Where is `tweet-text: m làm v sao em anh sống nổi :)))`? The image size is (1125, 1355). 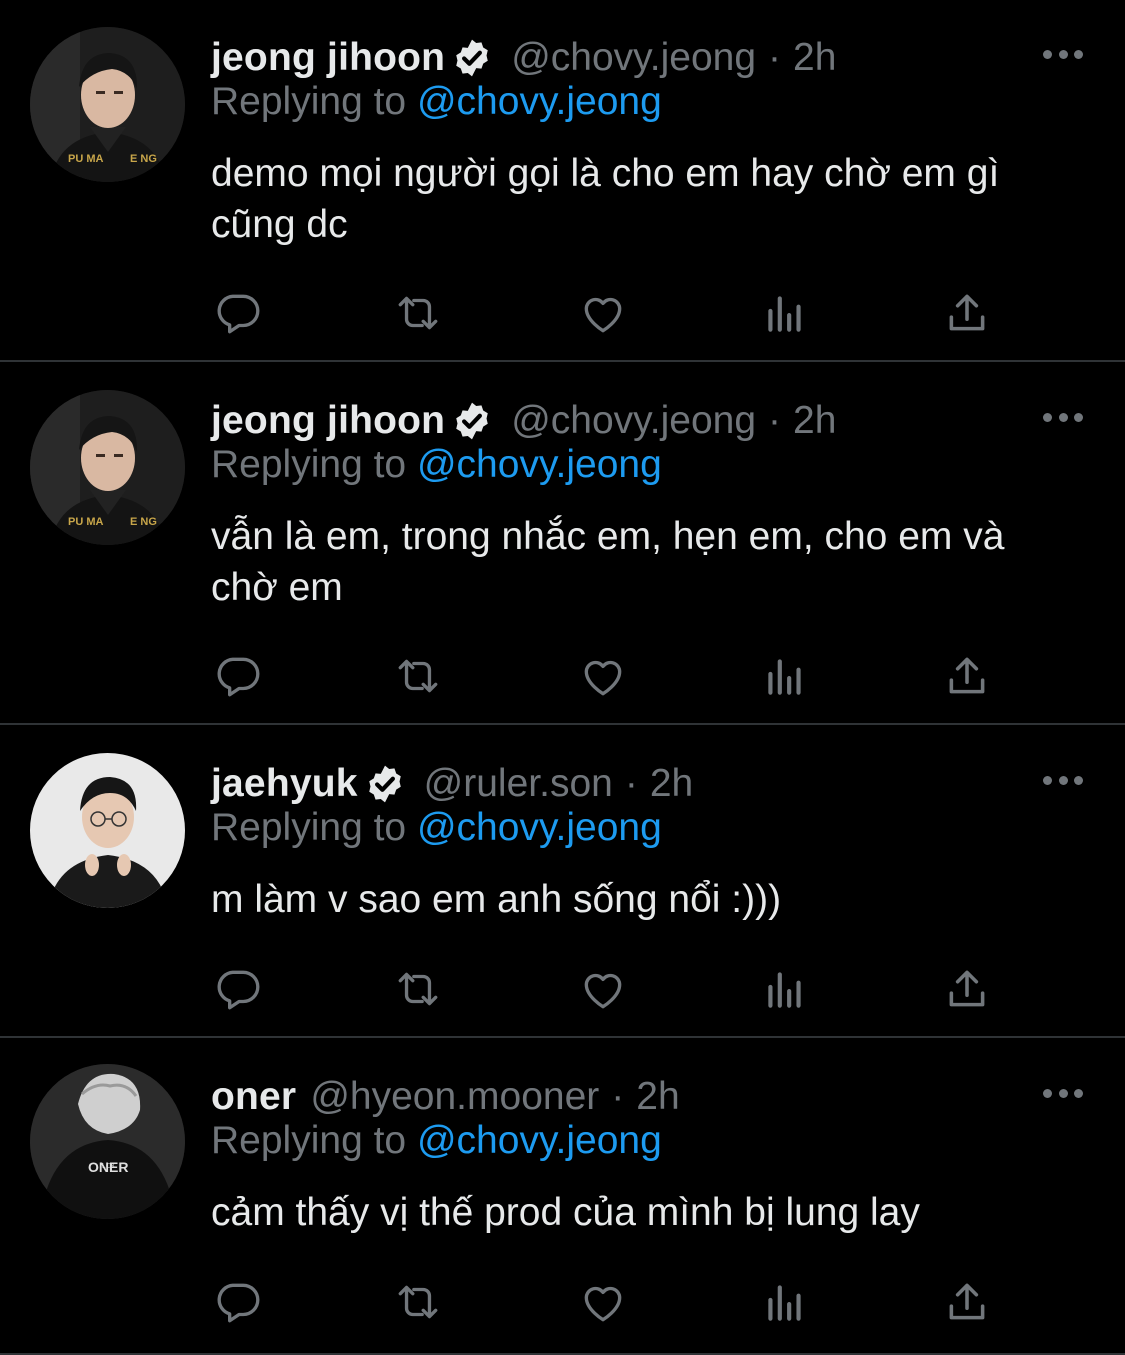 tweet-text: m làm v sao em anh sống nổi :))) is located at coordinates (496, 899).